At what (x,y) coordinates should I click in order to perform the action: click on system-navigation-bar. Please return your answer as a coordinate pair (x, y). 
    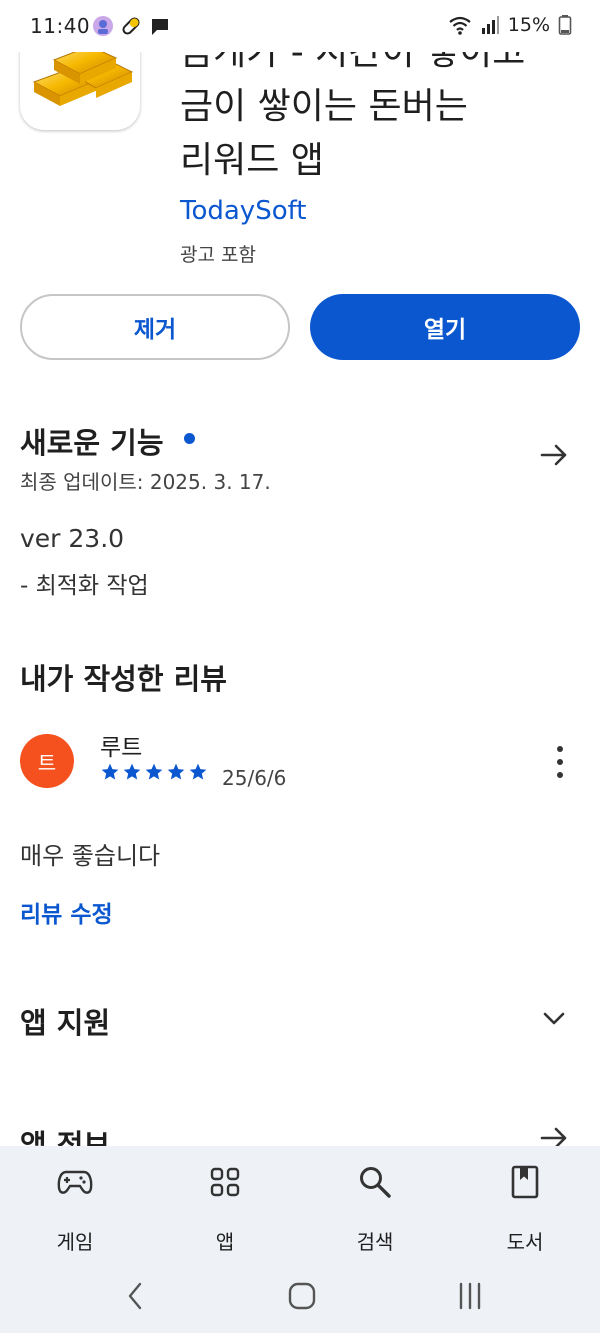
    Looking at the image, I should click on (300, 1296).